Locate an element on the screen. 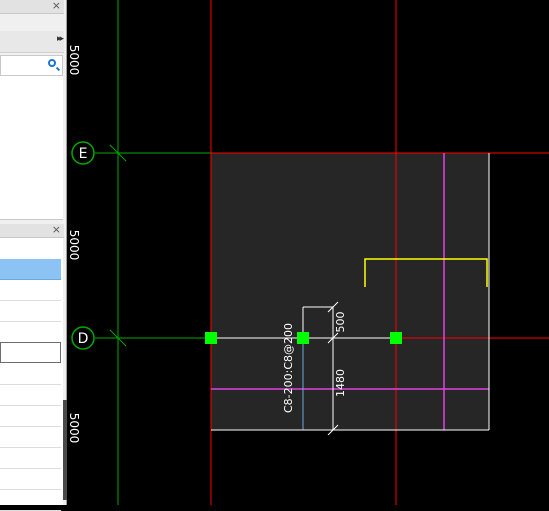 The width and height of the screenshot is (549, 511). grip-handle-mid is located at coordinates (303, 338).